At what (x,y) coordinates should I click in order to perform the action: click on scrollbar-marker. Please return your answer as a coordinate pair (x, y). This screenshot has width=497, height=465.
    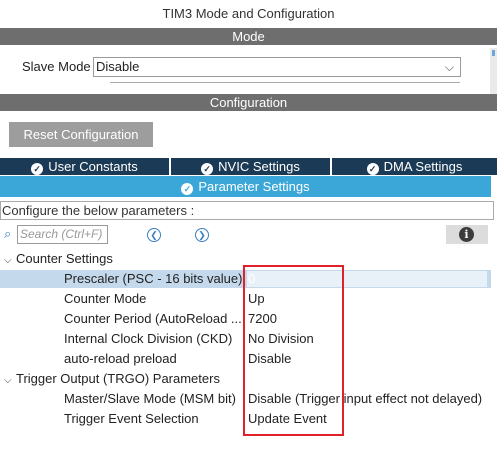
    Looking at the image, I should click on (493, 53).